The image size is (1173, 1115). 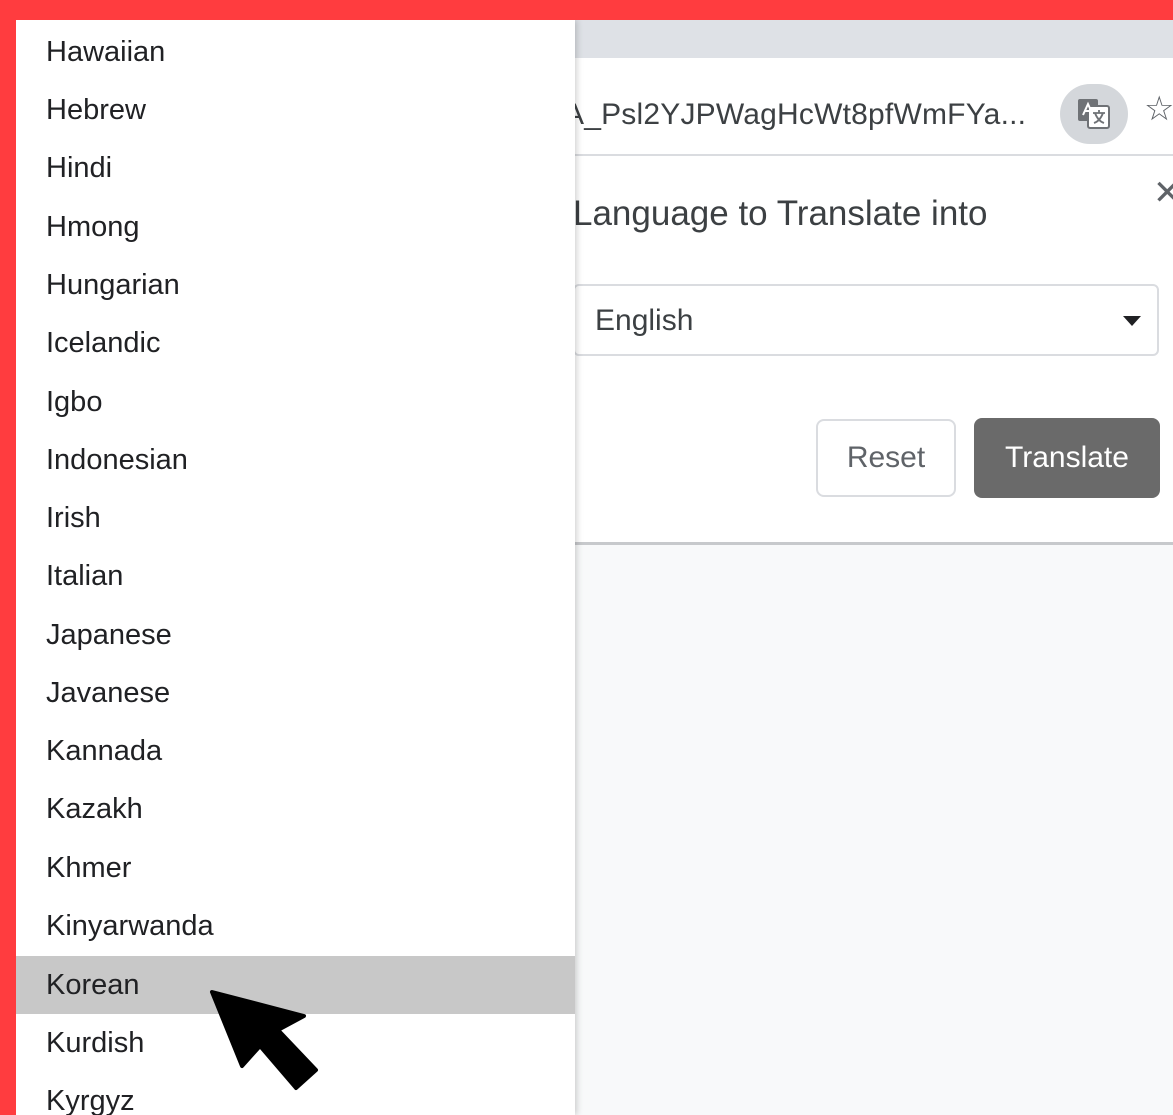 I want to click on list-item: Hebrew, so click(x=295, y=110).